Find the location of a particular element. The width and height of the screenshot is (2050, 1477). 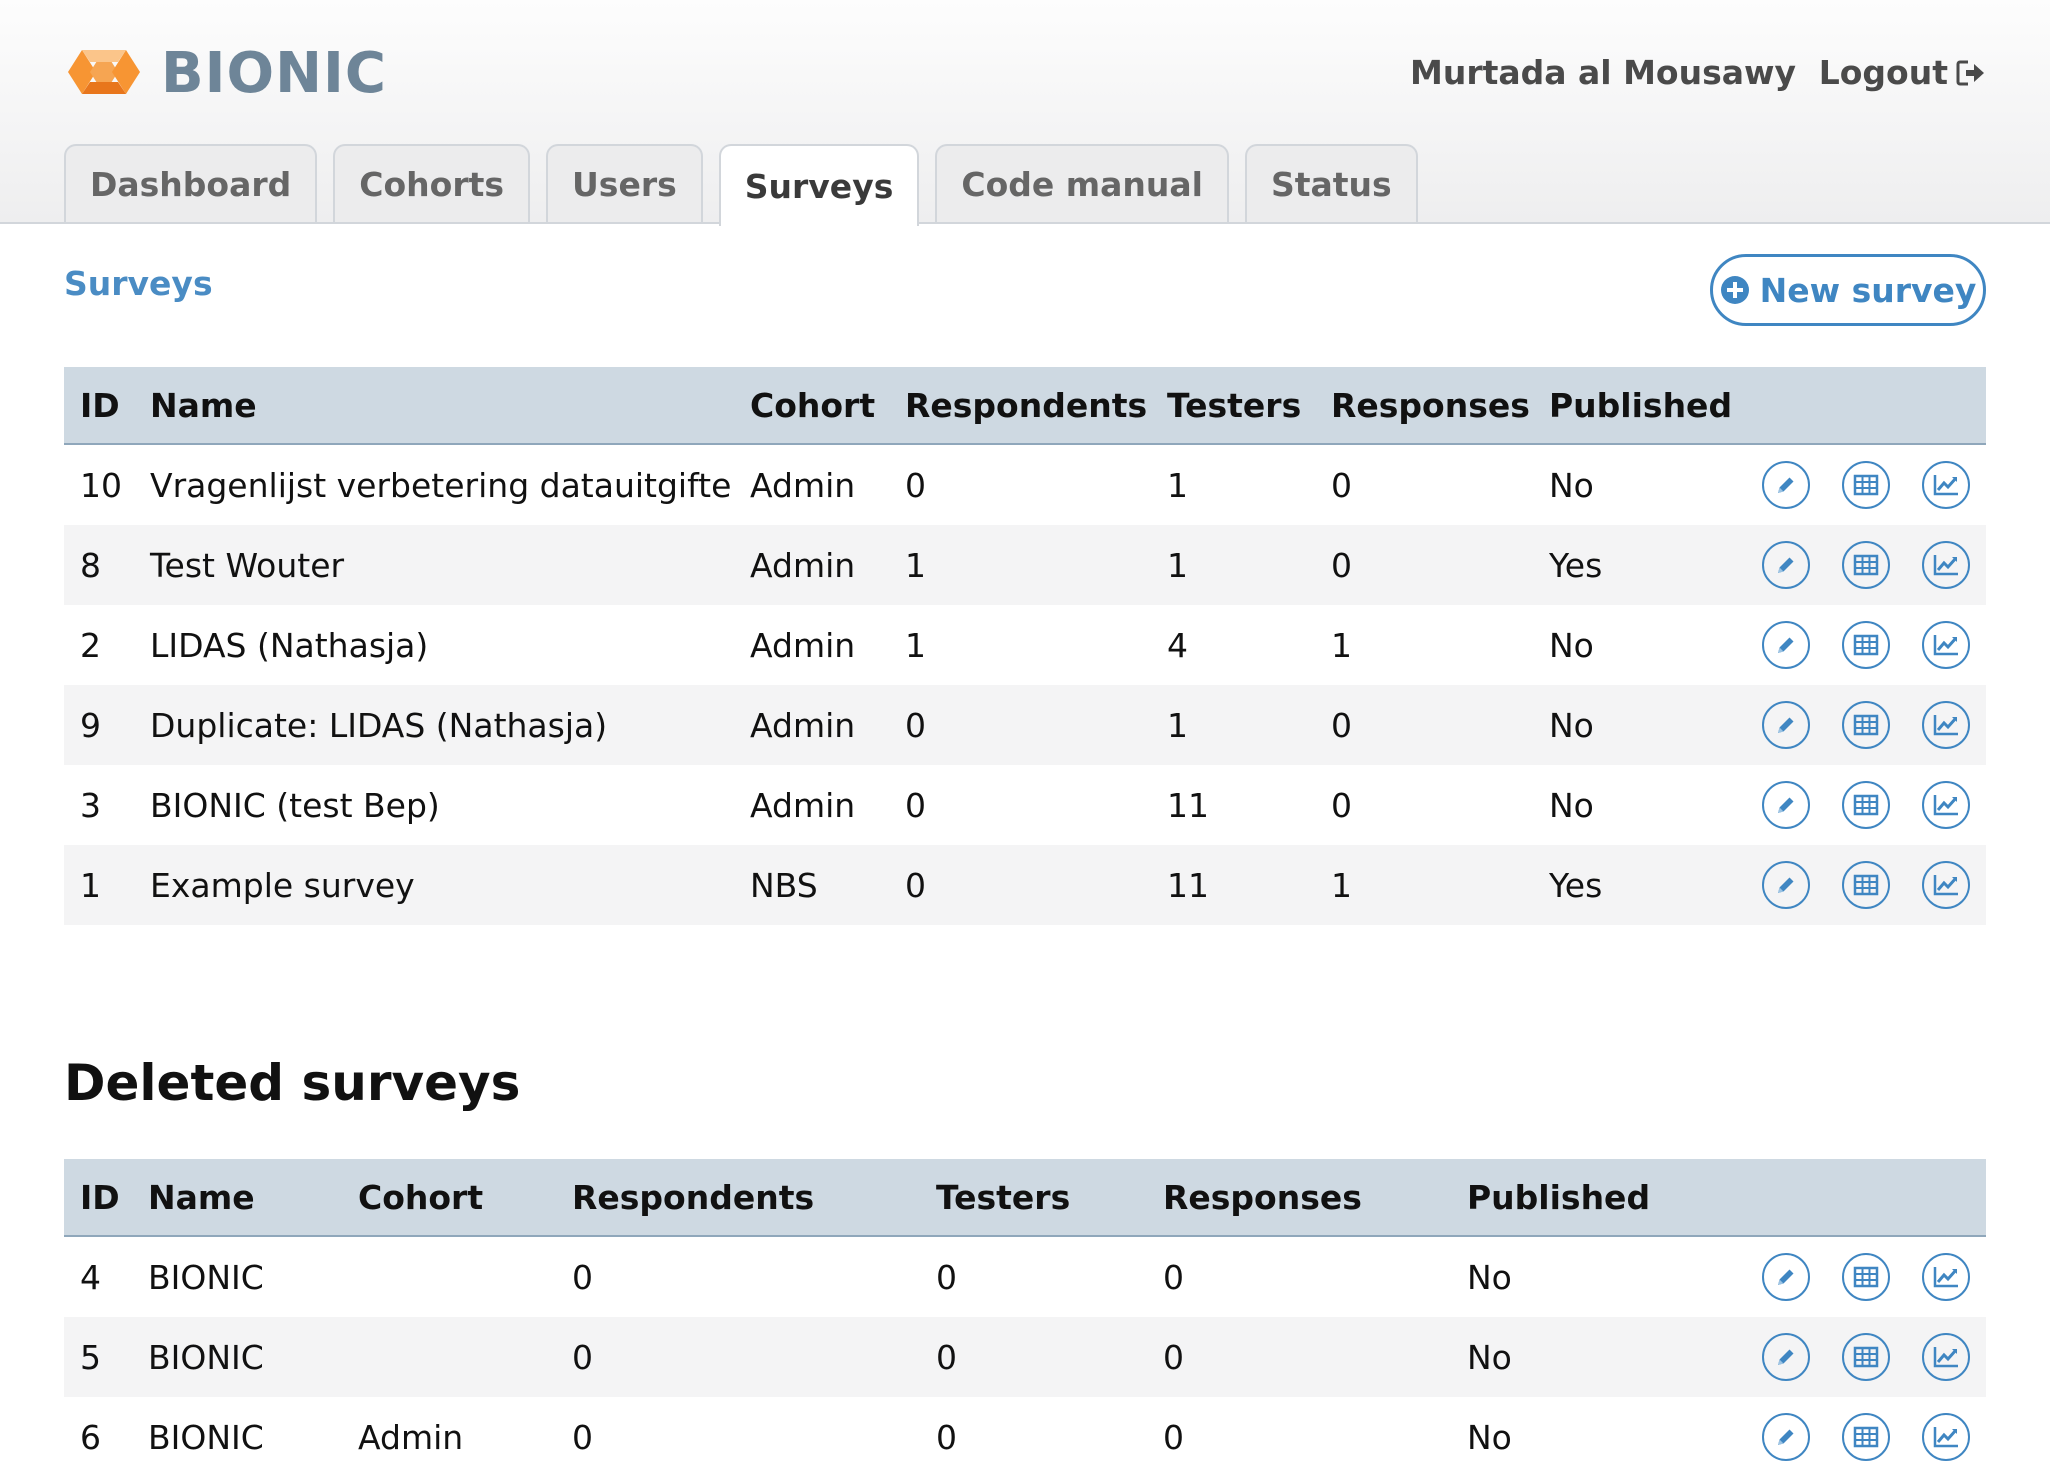

sign-out-icon is located at coordinates (1970, 73).